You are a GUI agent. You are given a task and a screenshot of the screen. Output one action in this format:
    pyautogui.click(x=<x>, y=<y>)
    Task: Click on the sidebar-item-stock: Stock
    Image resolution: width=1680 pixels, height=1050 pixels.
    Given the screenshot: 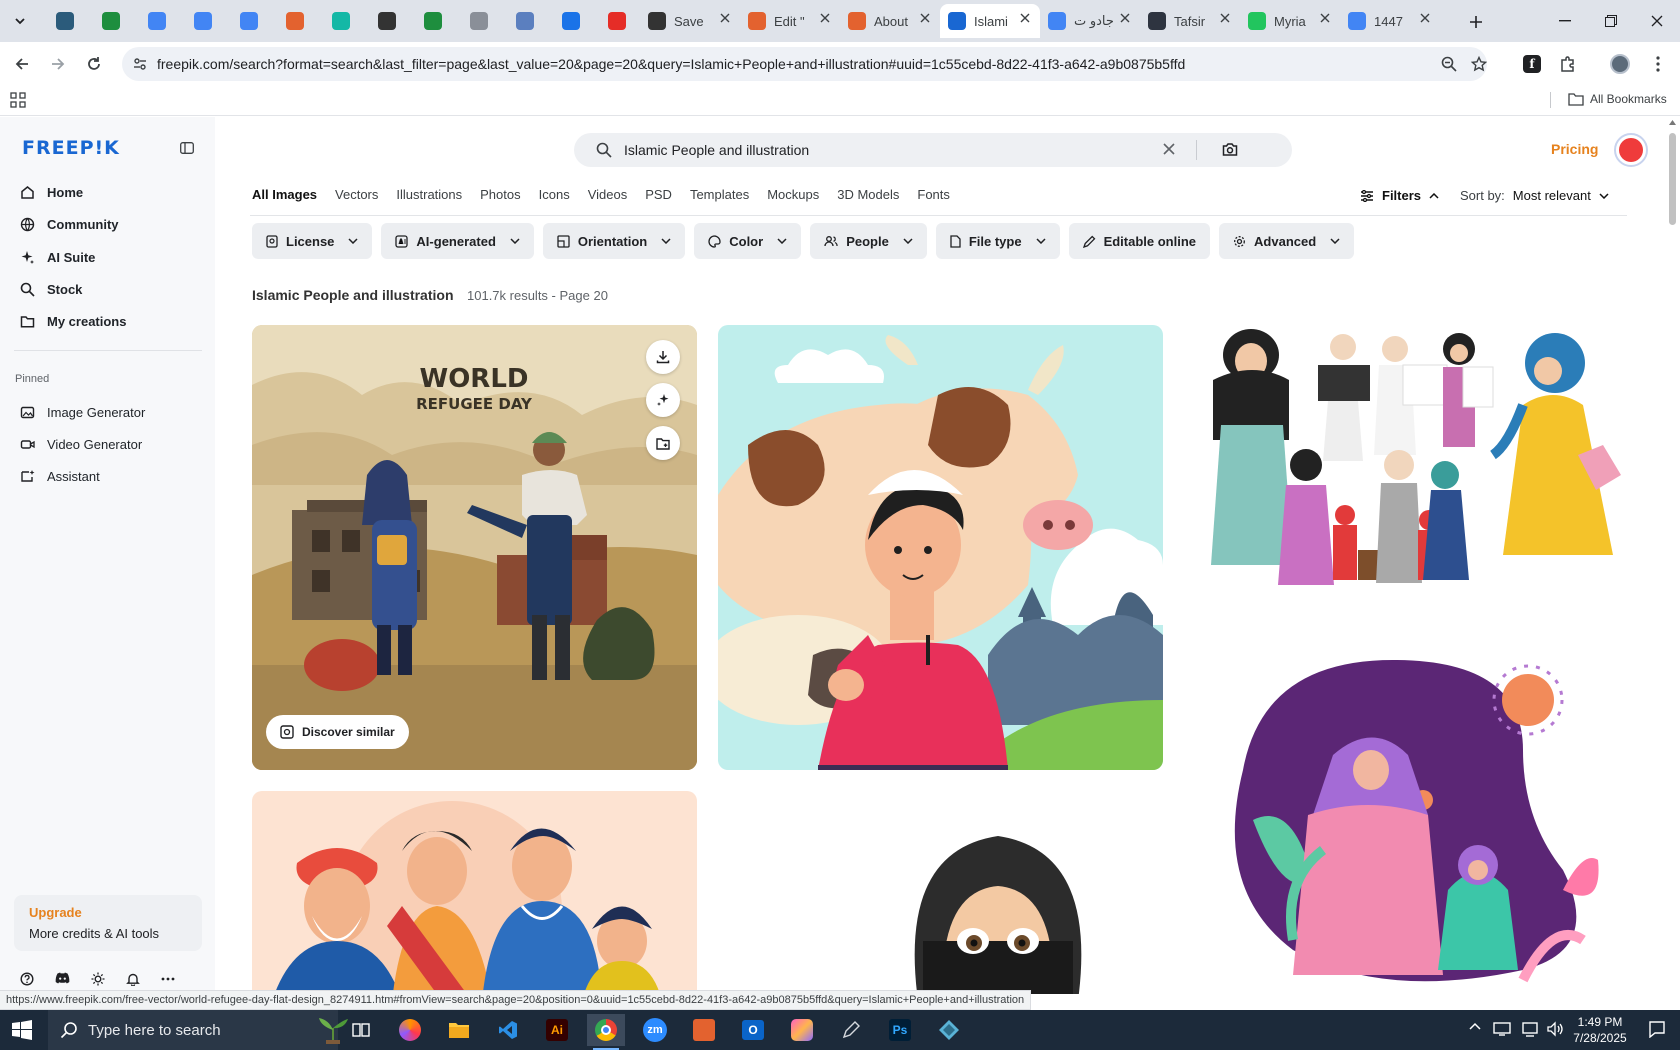 What is the action you would take?
    pyautogui.click(x=51, y=289)
    